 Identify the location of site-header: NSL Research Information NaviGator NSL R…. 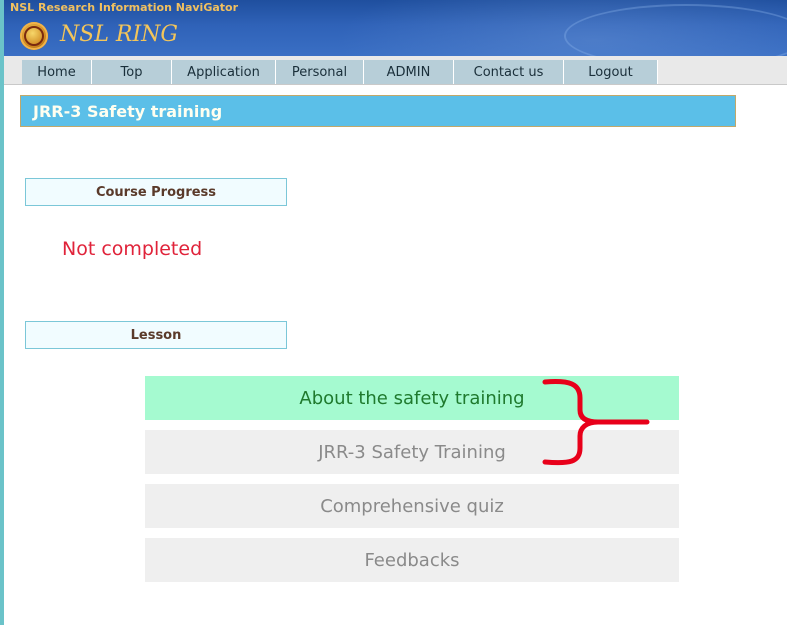
(395, 28).